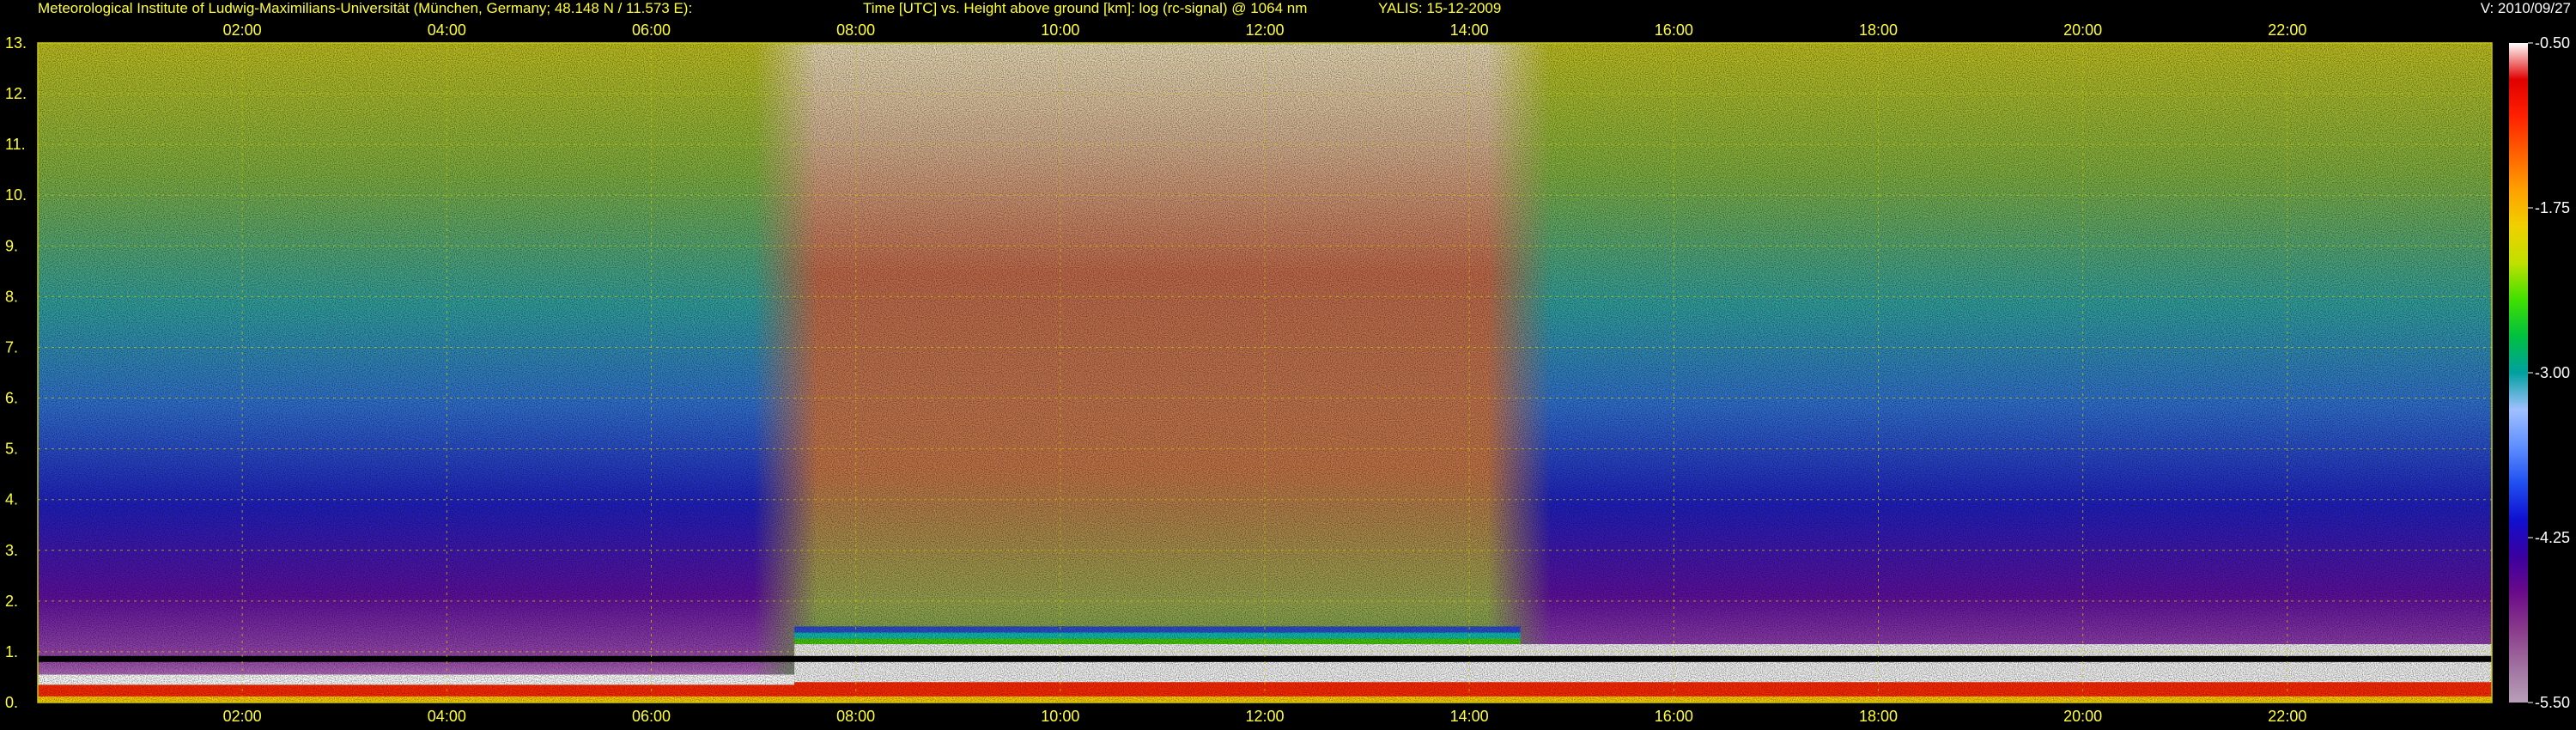 The image size is (2576, 730). What do you see at coordinates (651, 30) in the screenshot?
I see `x-tick-label-top: 06:00` at bounding box center [651, 30].